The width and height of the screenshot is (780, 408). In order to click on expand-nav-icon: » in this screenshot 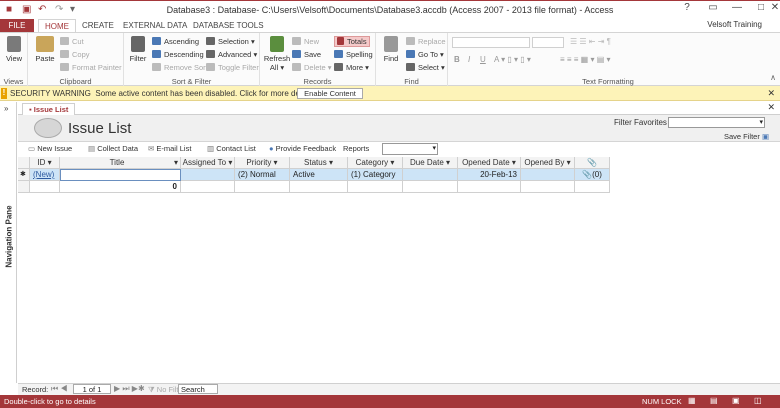, I will do `click(6, 108)`.